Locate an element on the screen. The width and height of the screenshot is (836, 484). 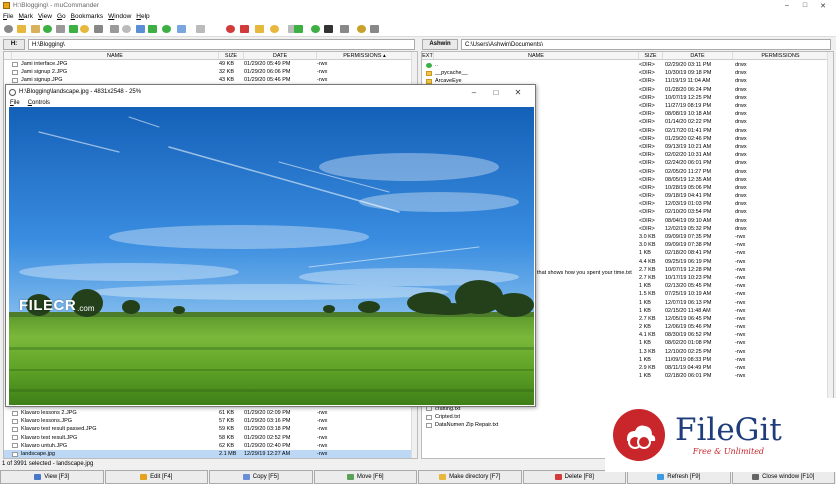
minimize-button: – is located at coordinates (787, 5).